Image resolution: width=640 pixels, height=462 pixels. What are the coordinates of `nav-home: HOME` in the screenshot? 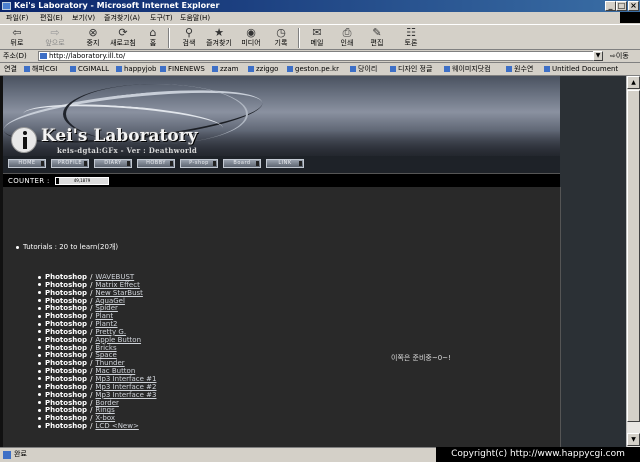 It's located at (27, 163).